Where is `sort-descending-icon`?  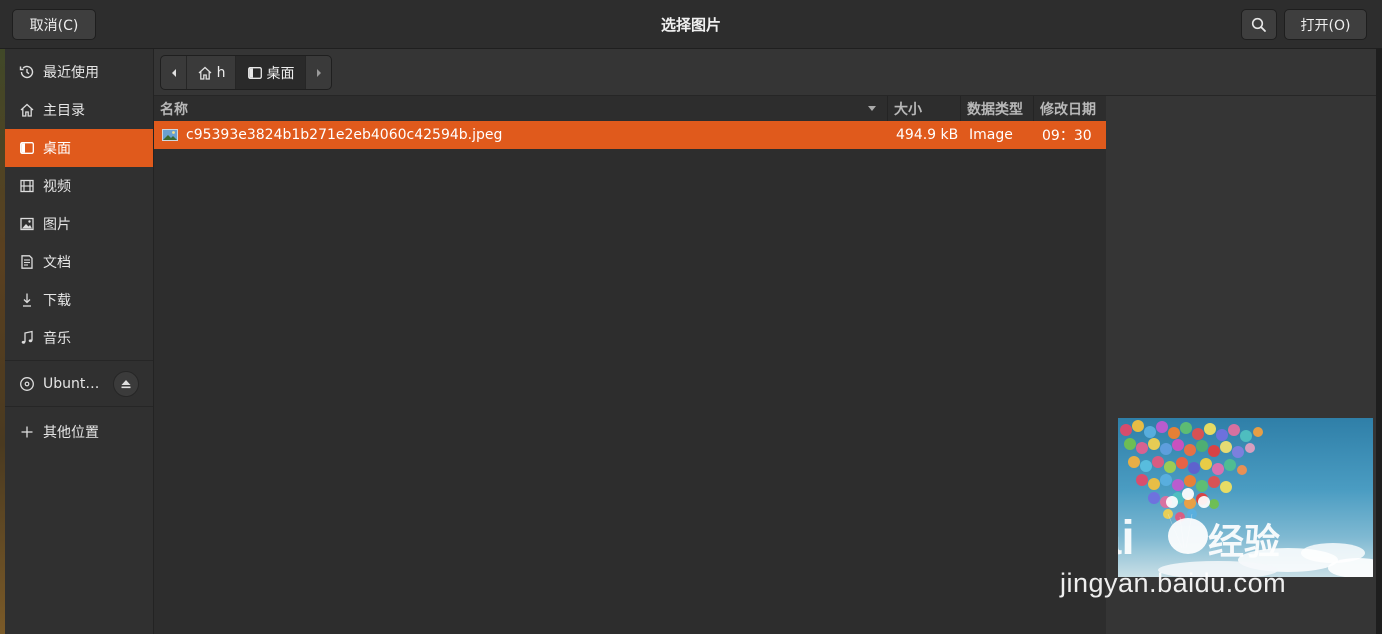 sort-descending-icon is located at coordinates (872, 108).